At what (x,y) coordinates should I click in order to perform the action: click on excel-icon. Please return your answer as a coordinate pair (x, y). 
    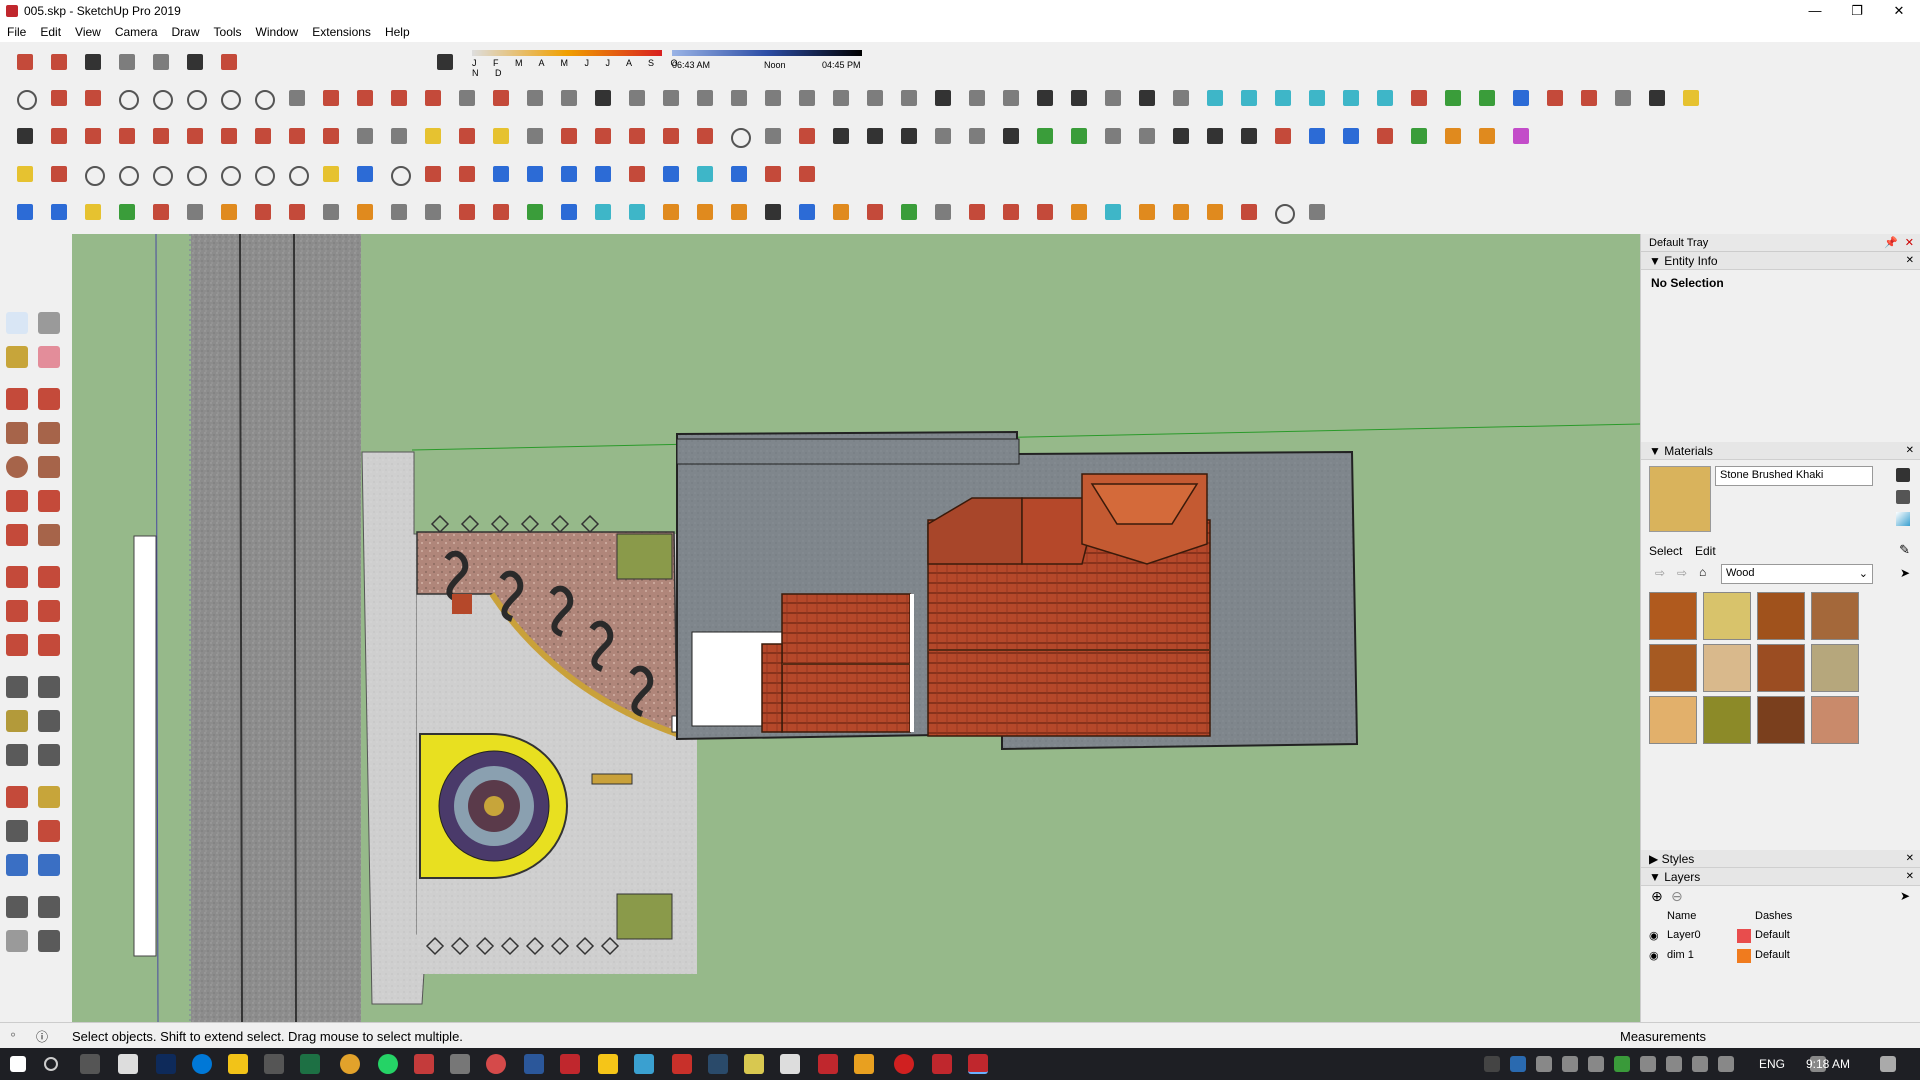
    Looking at the image, I should click on (310, 1064).